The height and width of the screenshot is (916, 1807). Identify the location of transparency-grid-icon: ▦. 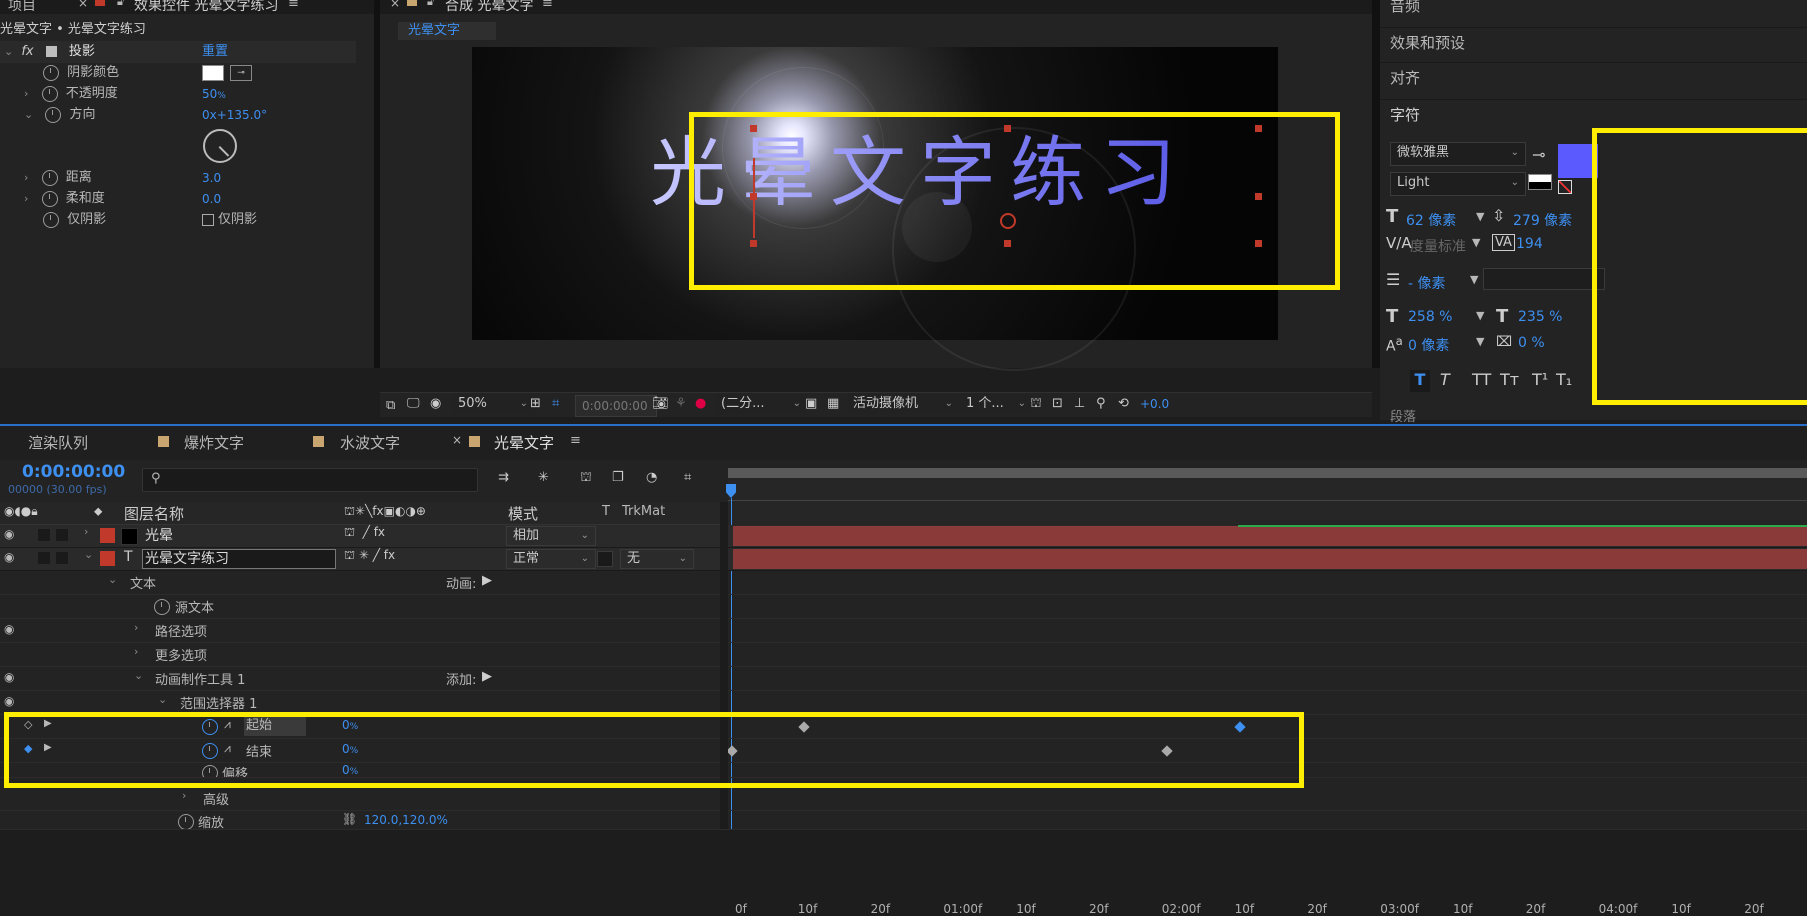
(833, 403).